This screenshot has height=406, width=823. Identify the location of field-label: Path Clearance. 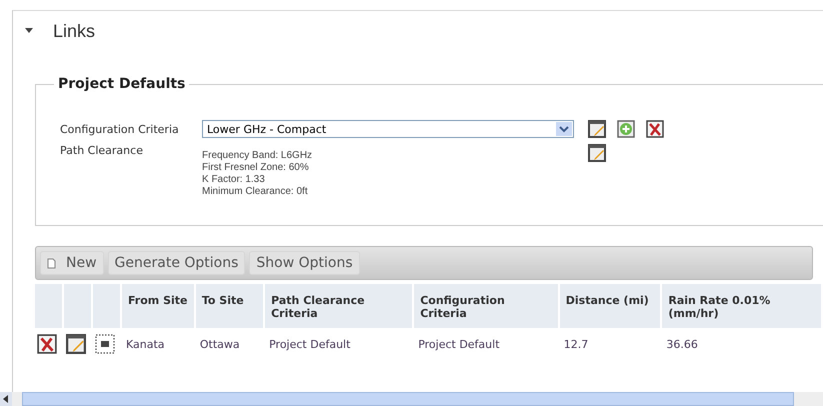
(102, 150).